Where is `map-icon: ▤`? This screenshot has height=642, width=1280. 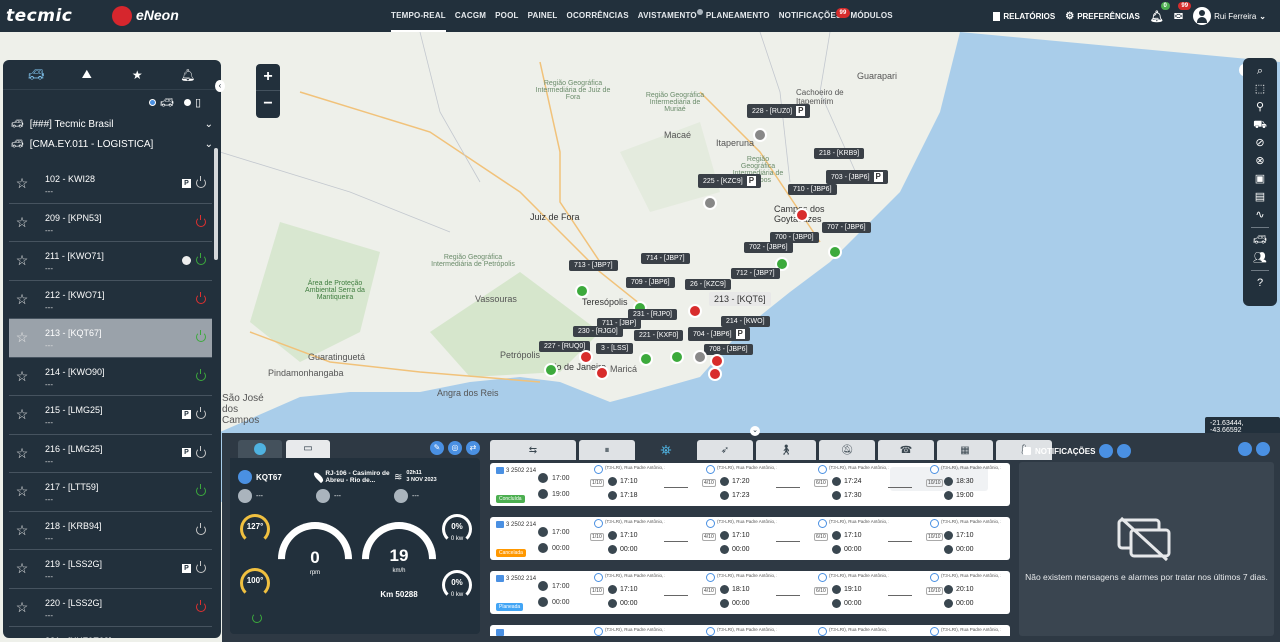 map-icon: ▤ is located at coordinates (1260, 197).